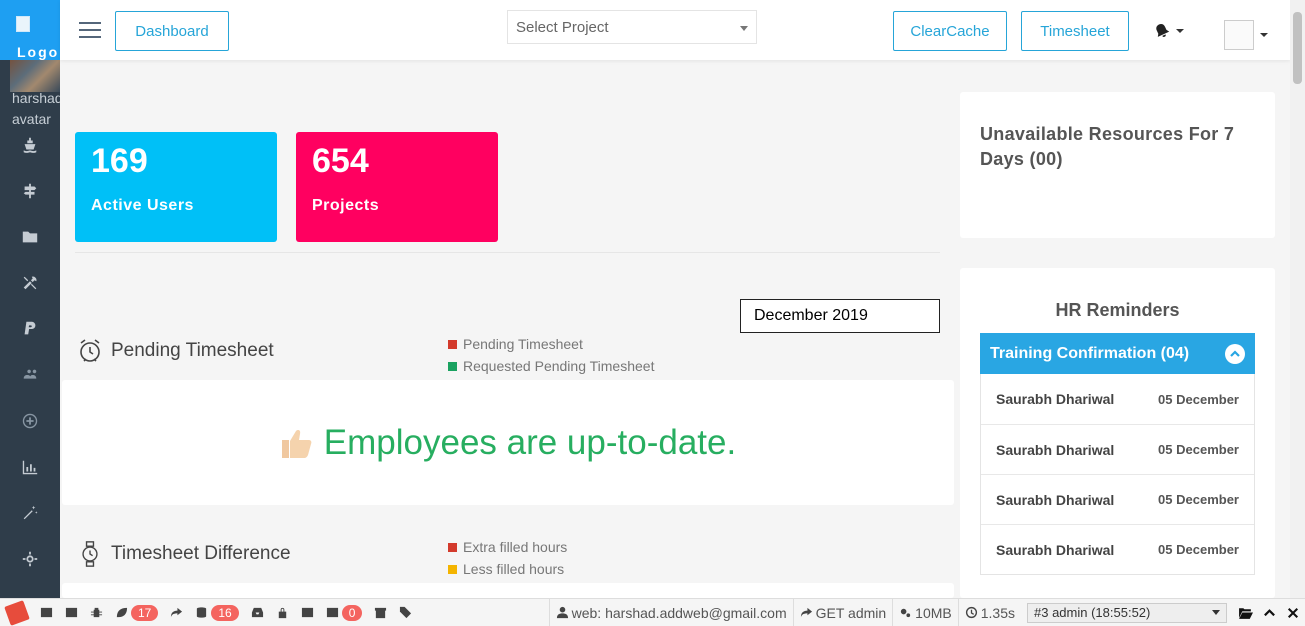 The width and height of the screenshot is (1305, 626). I want to click on memory-indicator: 10MB, so click(925, 612).